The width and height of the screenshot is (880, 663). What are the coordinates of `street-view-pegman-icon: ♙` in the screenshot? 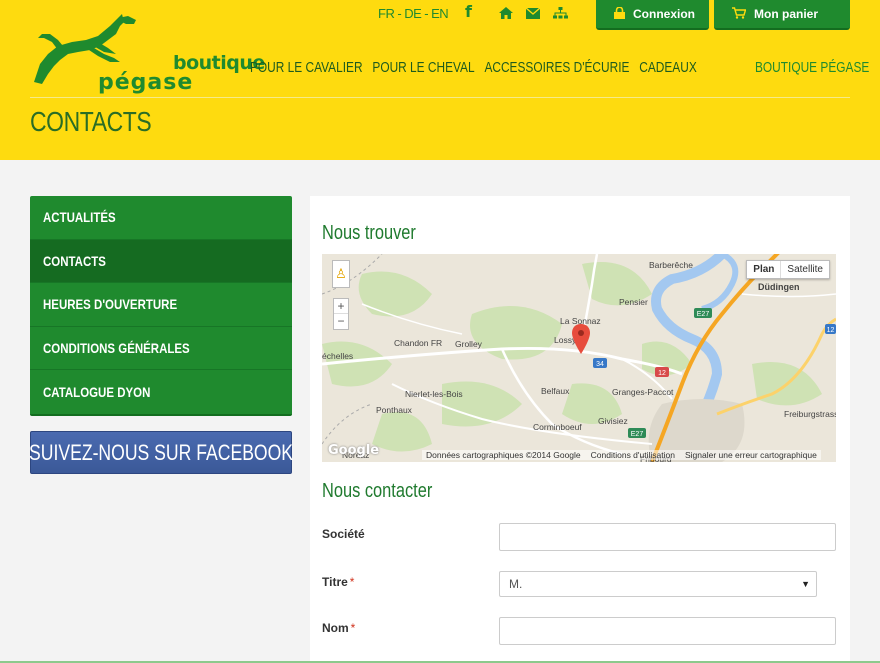 It's located at (341, 274).